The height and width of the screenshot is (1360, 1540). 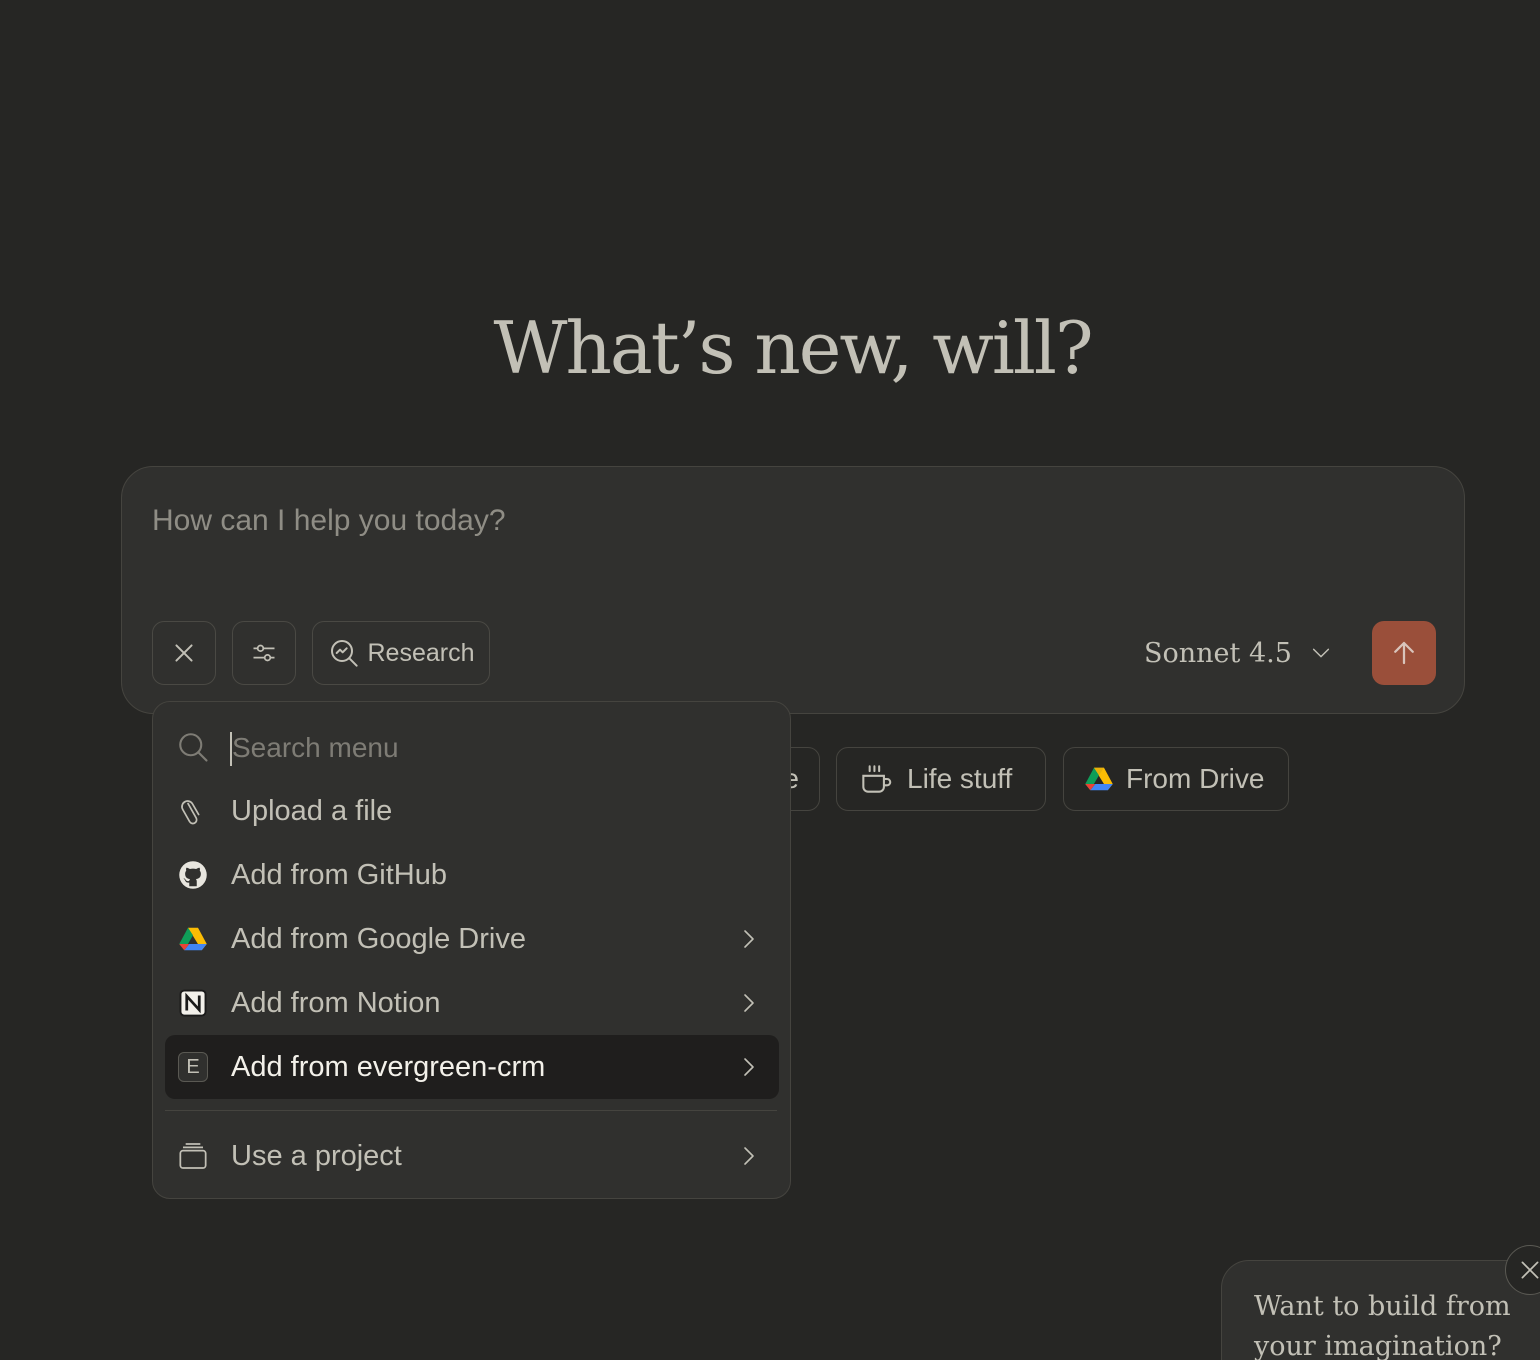 I want to click on promo-text: Want to build from your imagination?, so click(x=1382, y=1325).